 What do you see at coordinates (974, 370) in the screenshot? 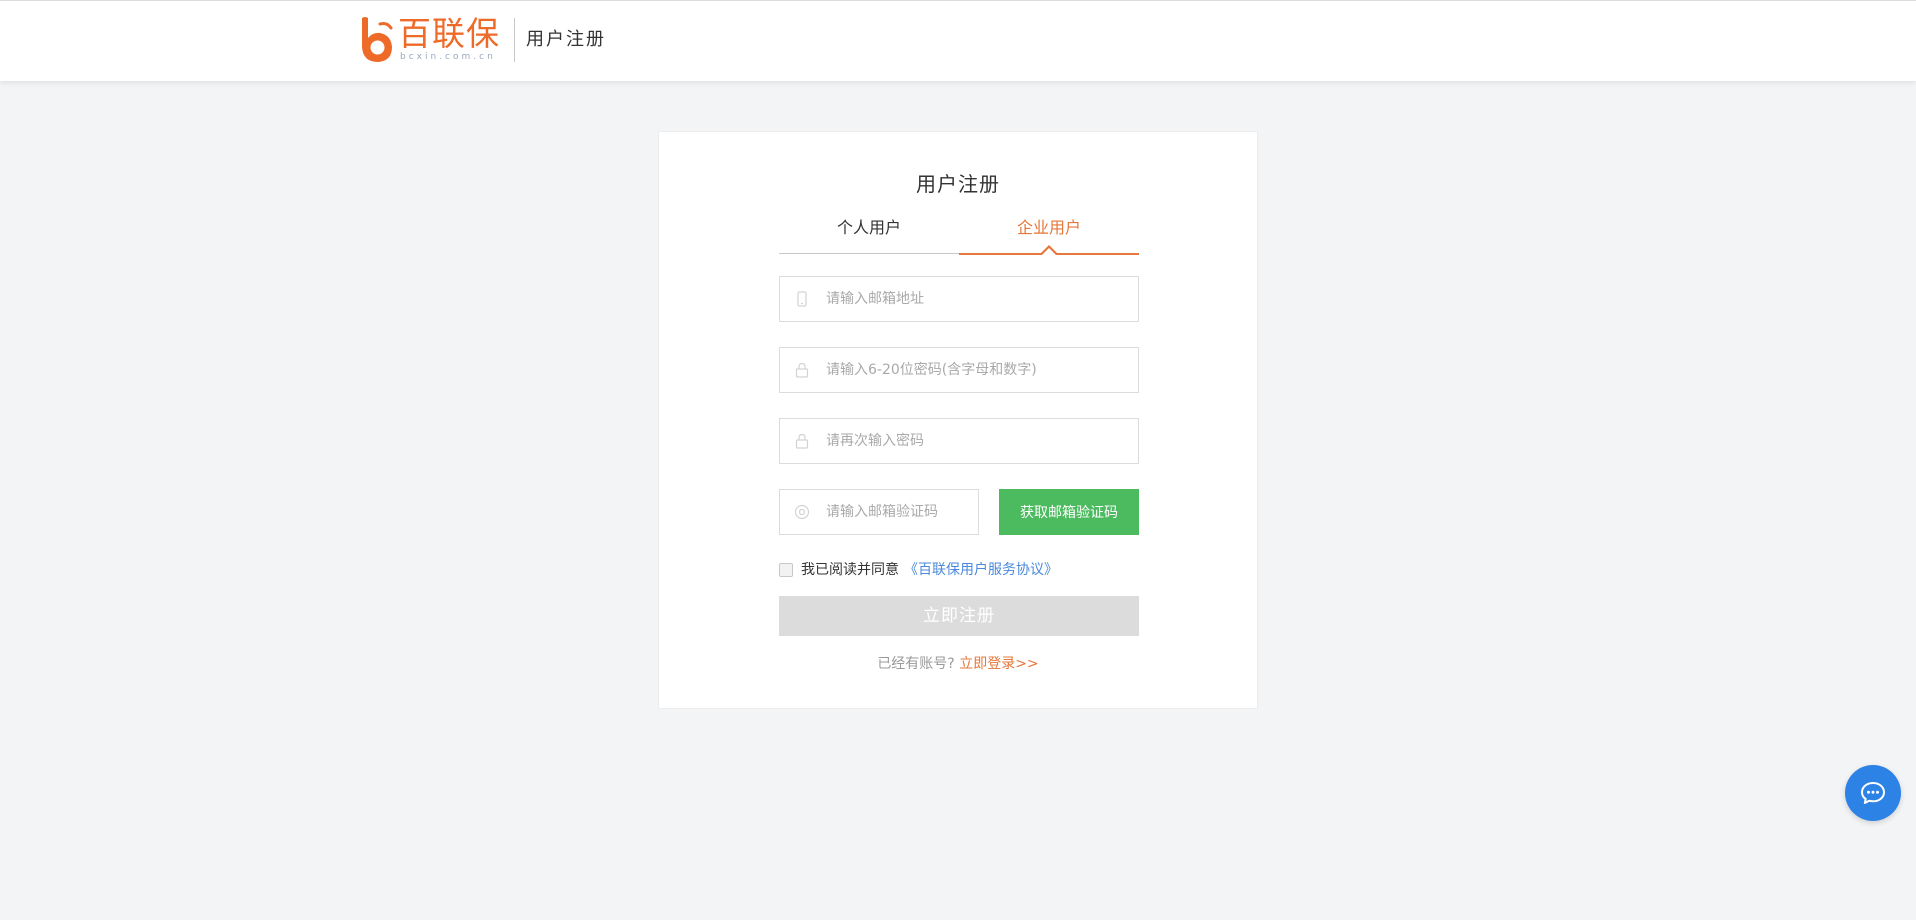
I see `password-input` at bounding box center [974, 370].